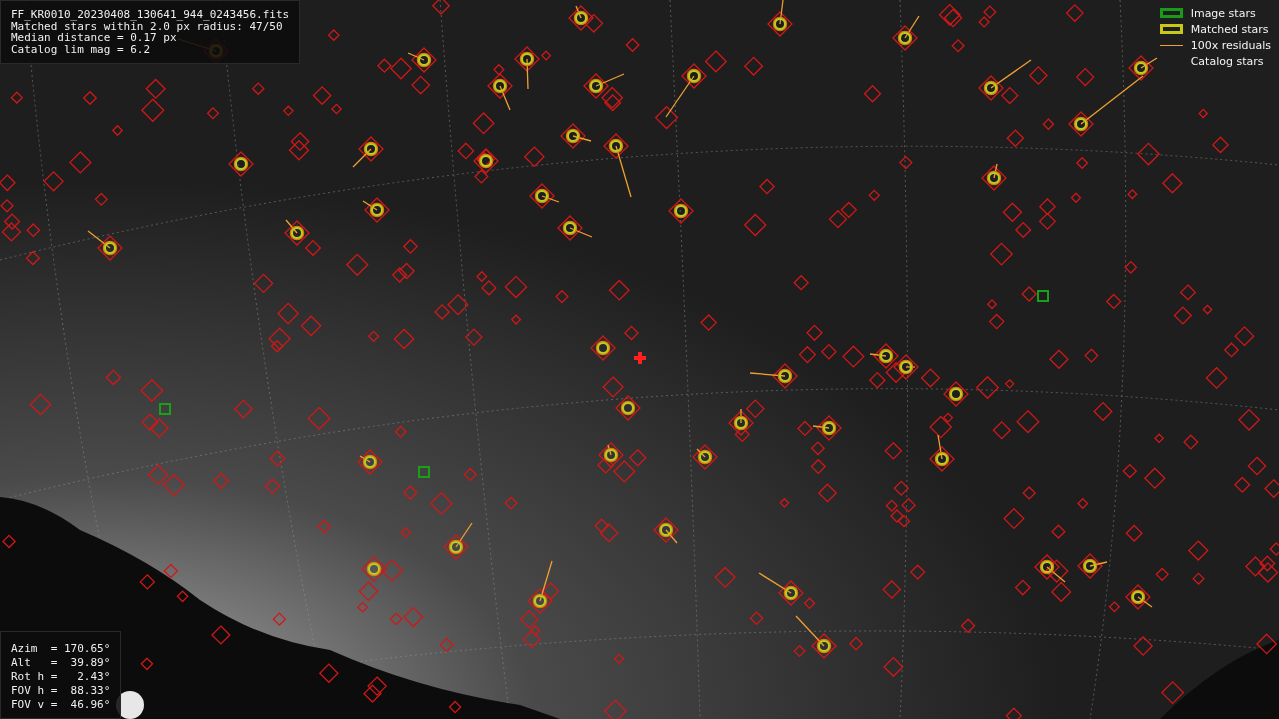 This screenshot has height=719, width=1279. Describe the element at coordinates (61, 691) in the screenshot. I see `pointing-text: FOV h = 88.33°` at that location.